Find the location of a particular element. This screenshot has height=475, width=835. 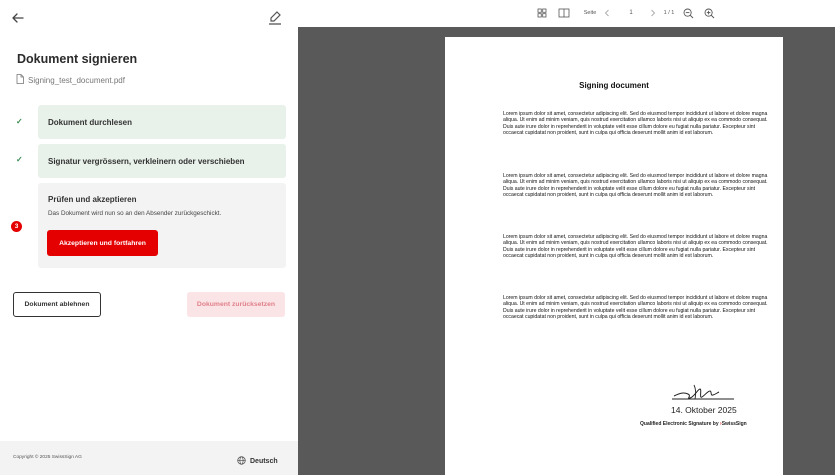

reset-document-button: Dokument zurücksetzen is located at coordinates (236, 304).